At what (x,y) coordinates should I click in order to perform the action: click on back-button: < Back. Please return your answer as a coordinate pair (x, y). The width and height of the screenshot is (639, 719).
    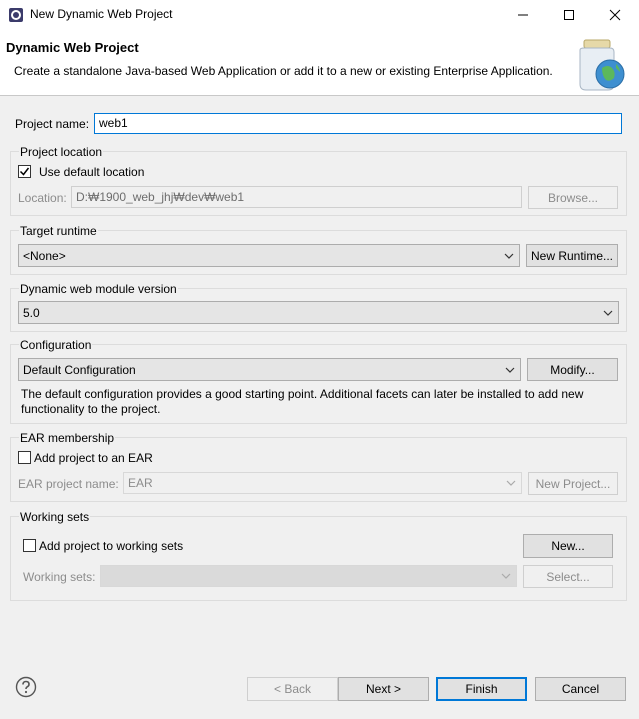
    Looking at the image, I should click on (292, 689).